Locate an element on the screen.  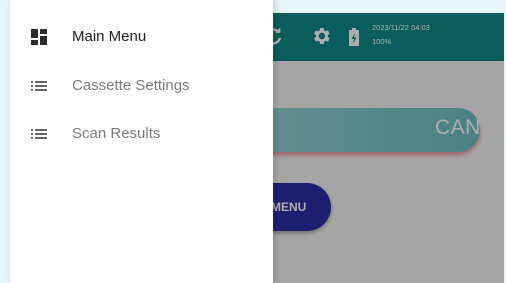
drawer-item-main-menu: Main Menu is located at coordinates (141, 37).